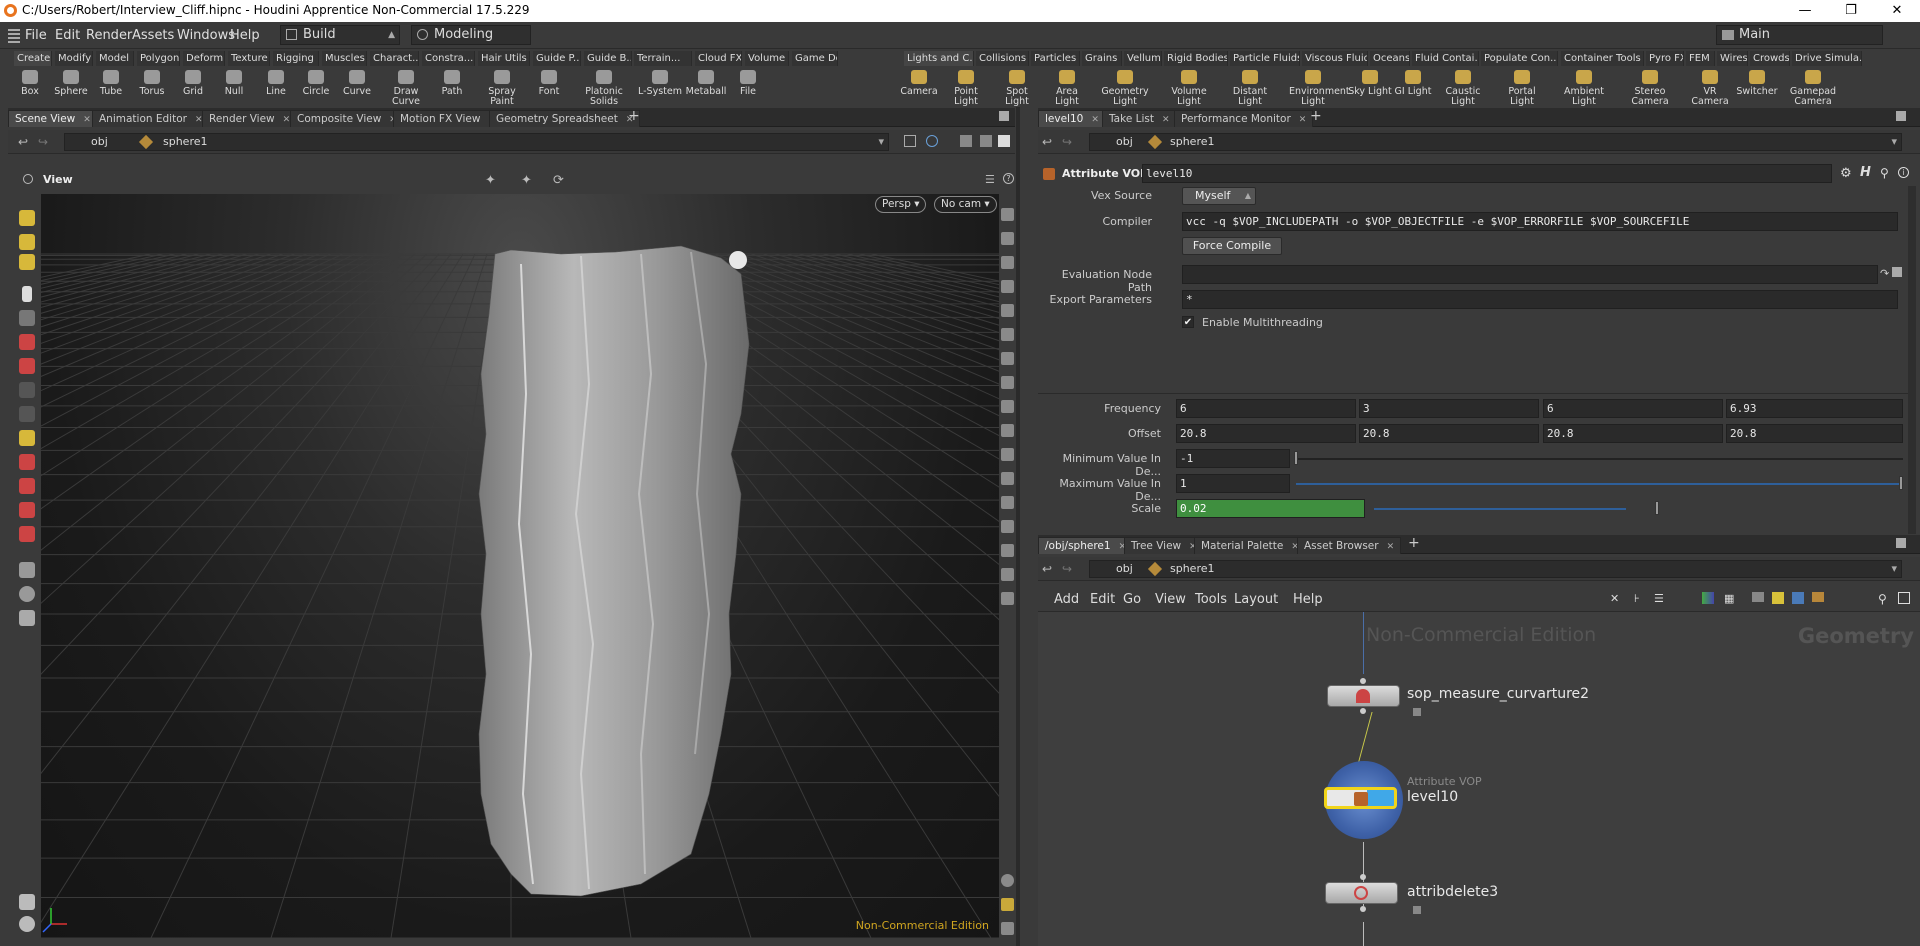 This screenshot has height=946, width=1920. What do you see at coordinates (1007, 358) in the screenshot?
I see `normal-icon` at bounding box center [1007, 358].